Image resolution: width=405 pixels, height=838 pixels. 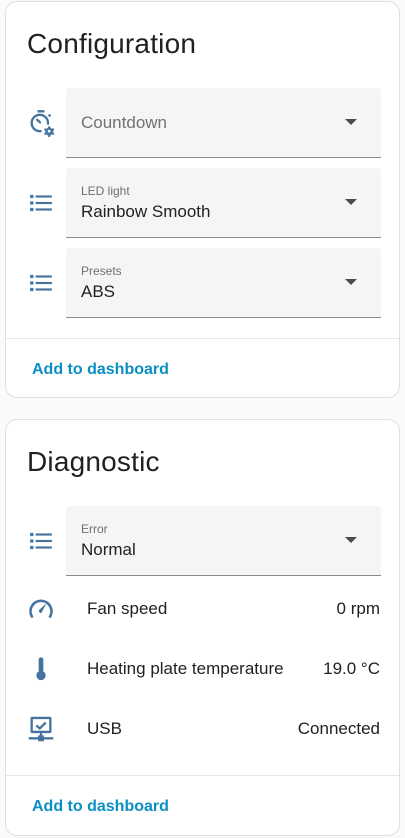 What do you see at coordinates (223, 541) in the screenshot?
I see `error-select: Error Normal` at bounding box center [223, 541].